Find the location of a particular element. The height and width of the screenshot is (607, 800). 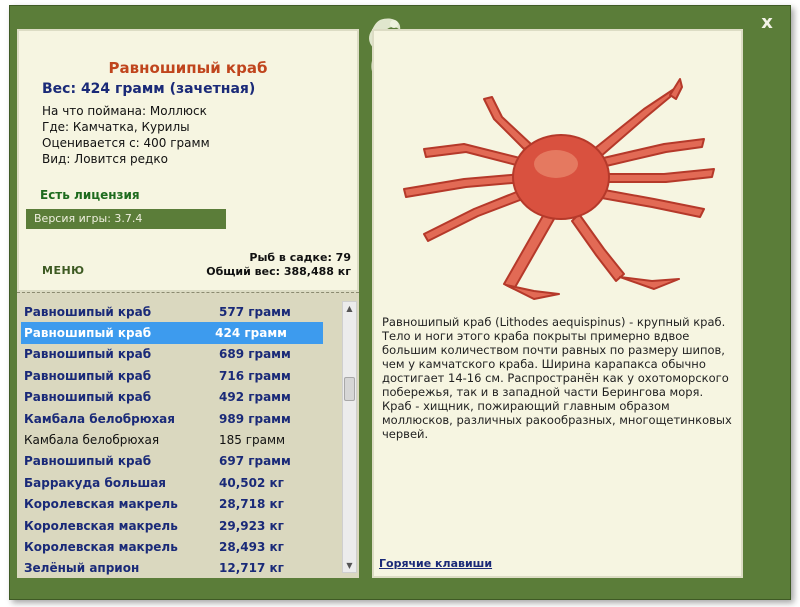

catch-list-row: Равношипый краб 697 грамм is located at coordinates (178, 461).